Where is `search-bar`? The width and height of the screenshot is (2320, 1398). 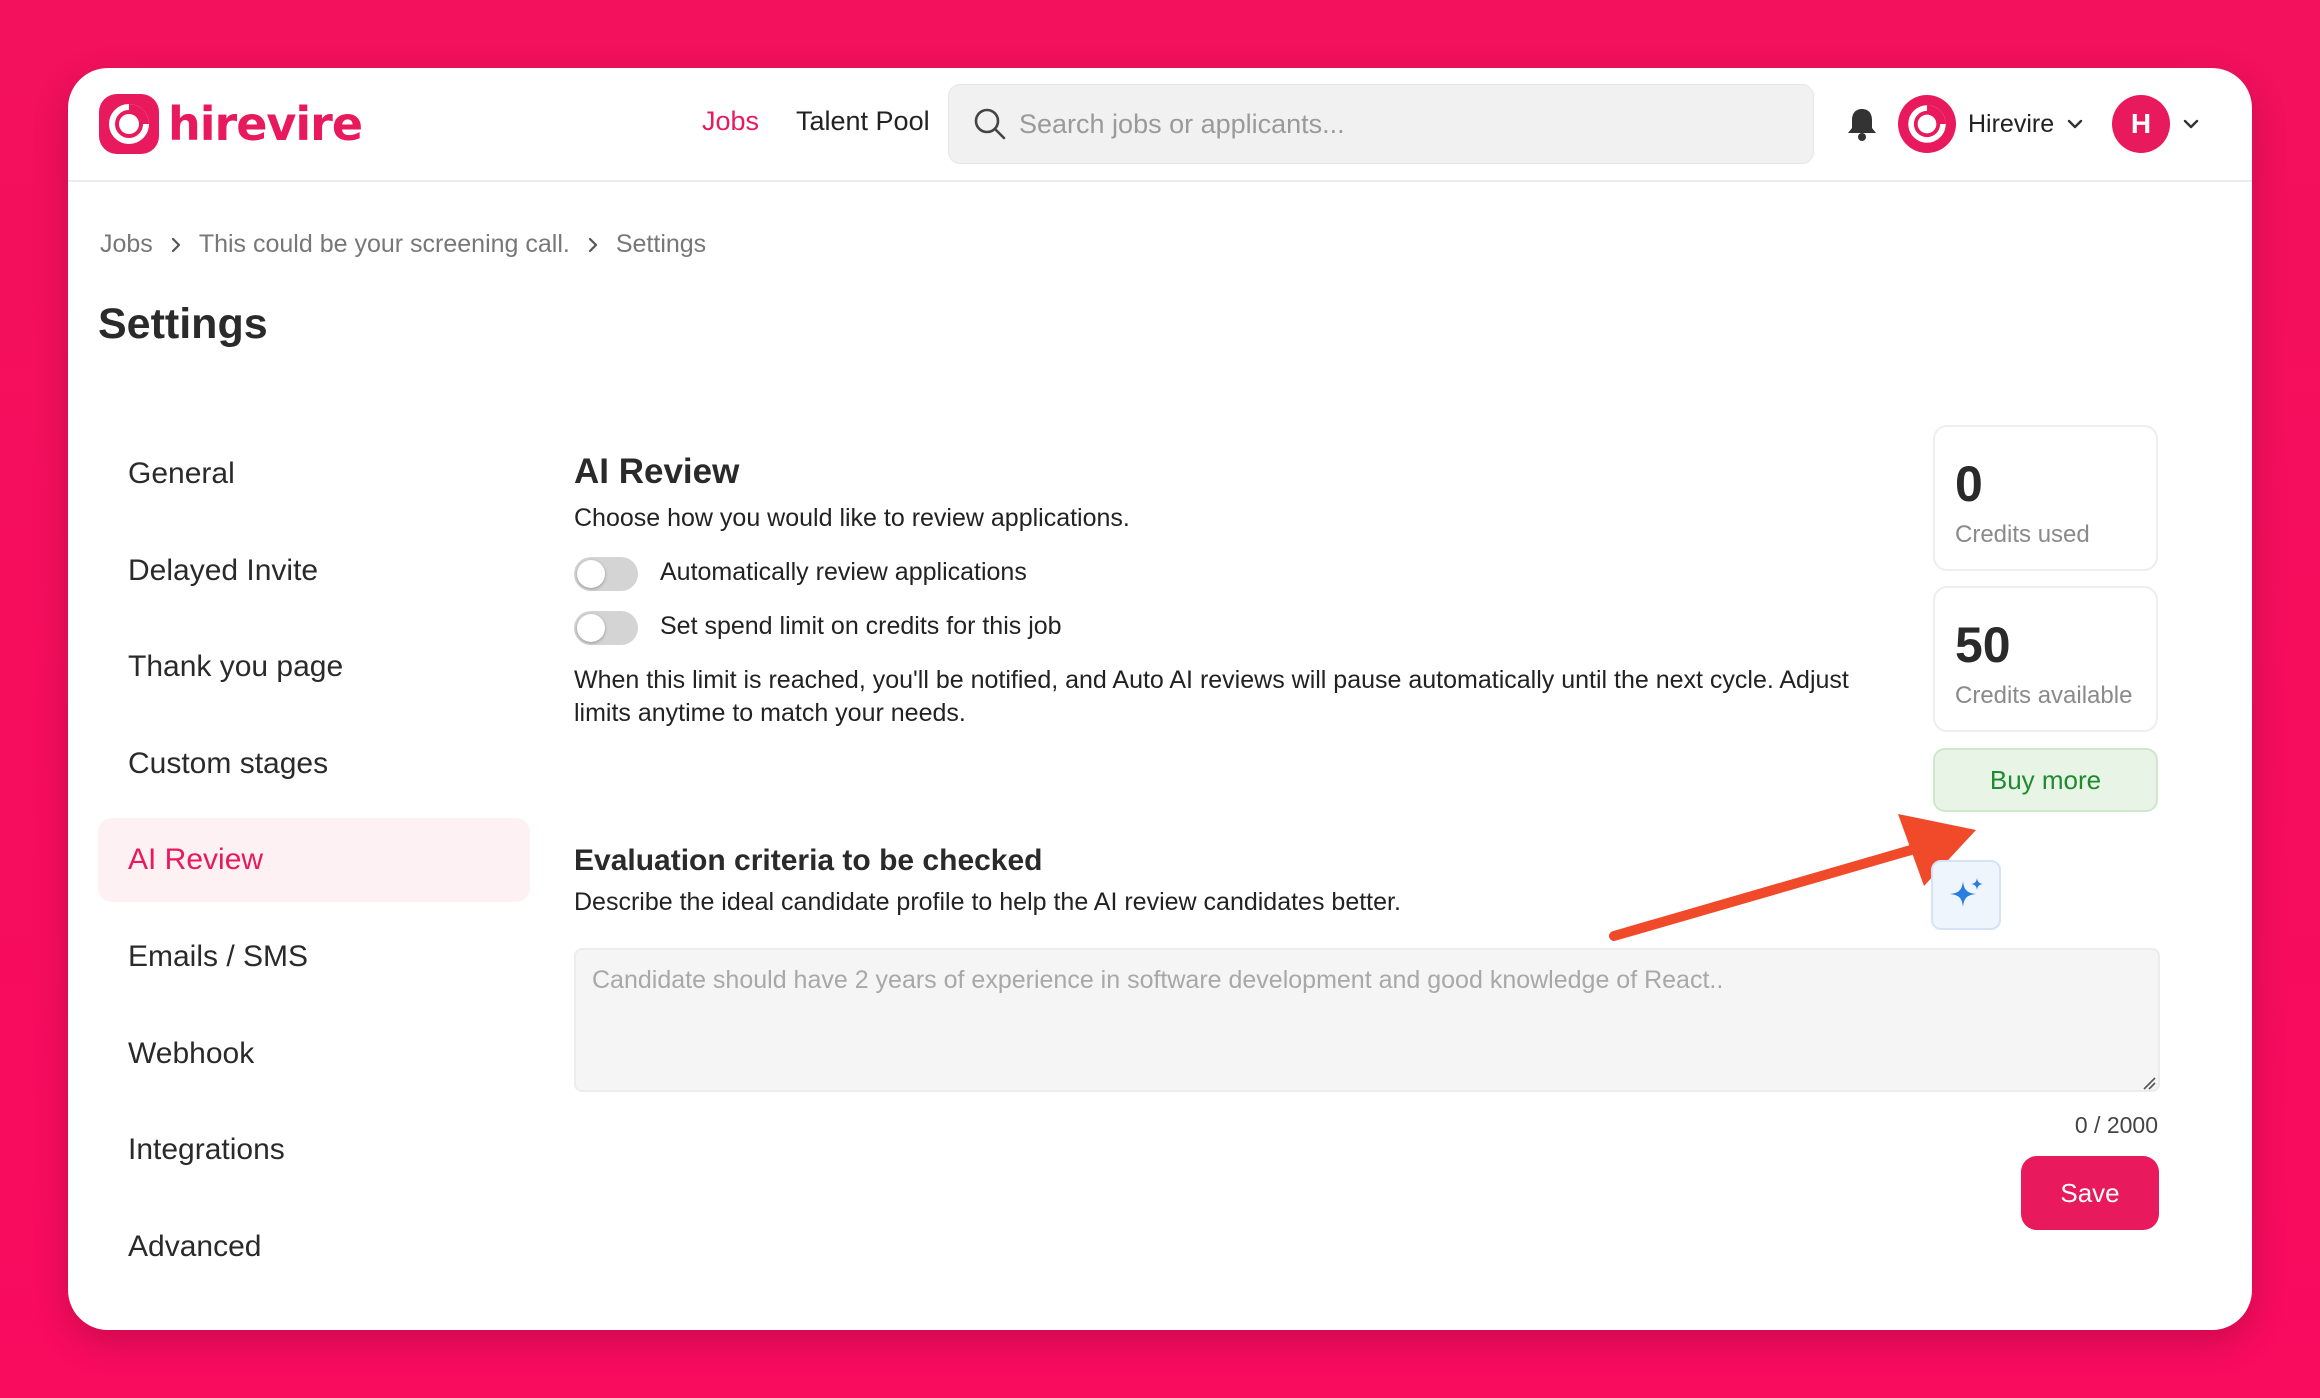
search-bar is located at coordinates (1381, 124).